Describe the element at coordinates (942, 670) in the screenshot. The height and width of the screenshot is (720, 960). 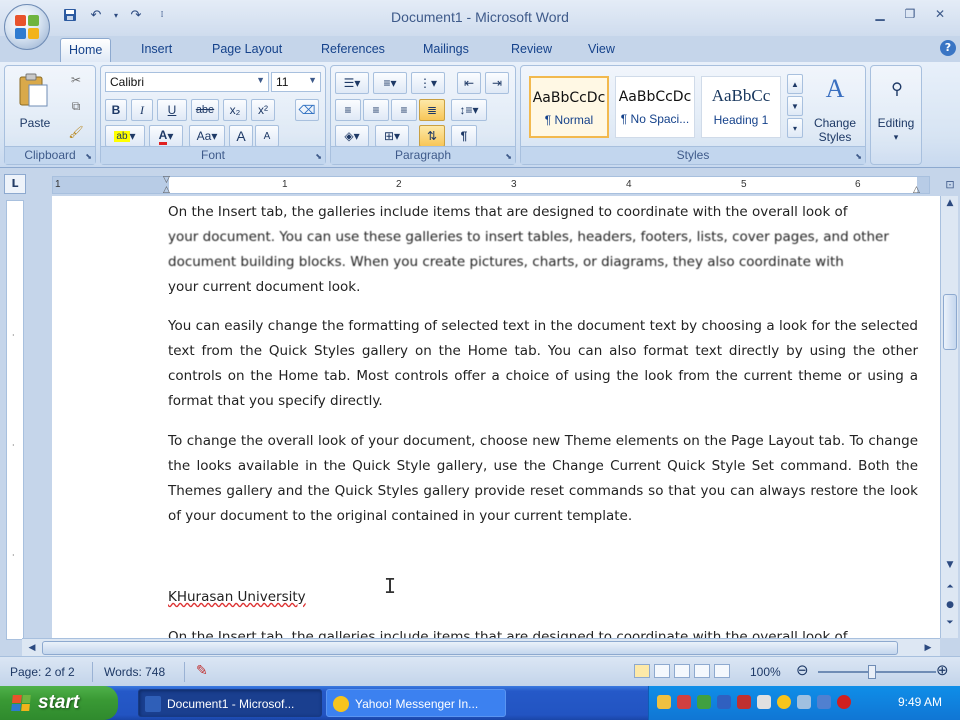
I see `zoom-in-icon: ⊕` at that location.